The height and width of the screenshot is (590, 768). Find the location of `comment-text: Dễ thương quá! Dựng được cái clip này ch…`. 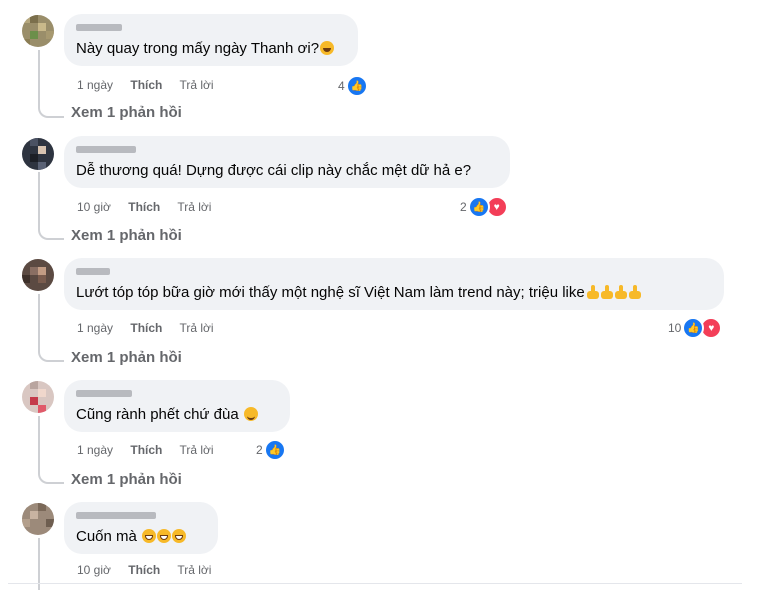

comment-text: Dễ thương quá! Dựng được cái clip này ch… is located at coordinates (274, 170).